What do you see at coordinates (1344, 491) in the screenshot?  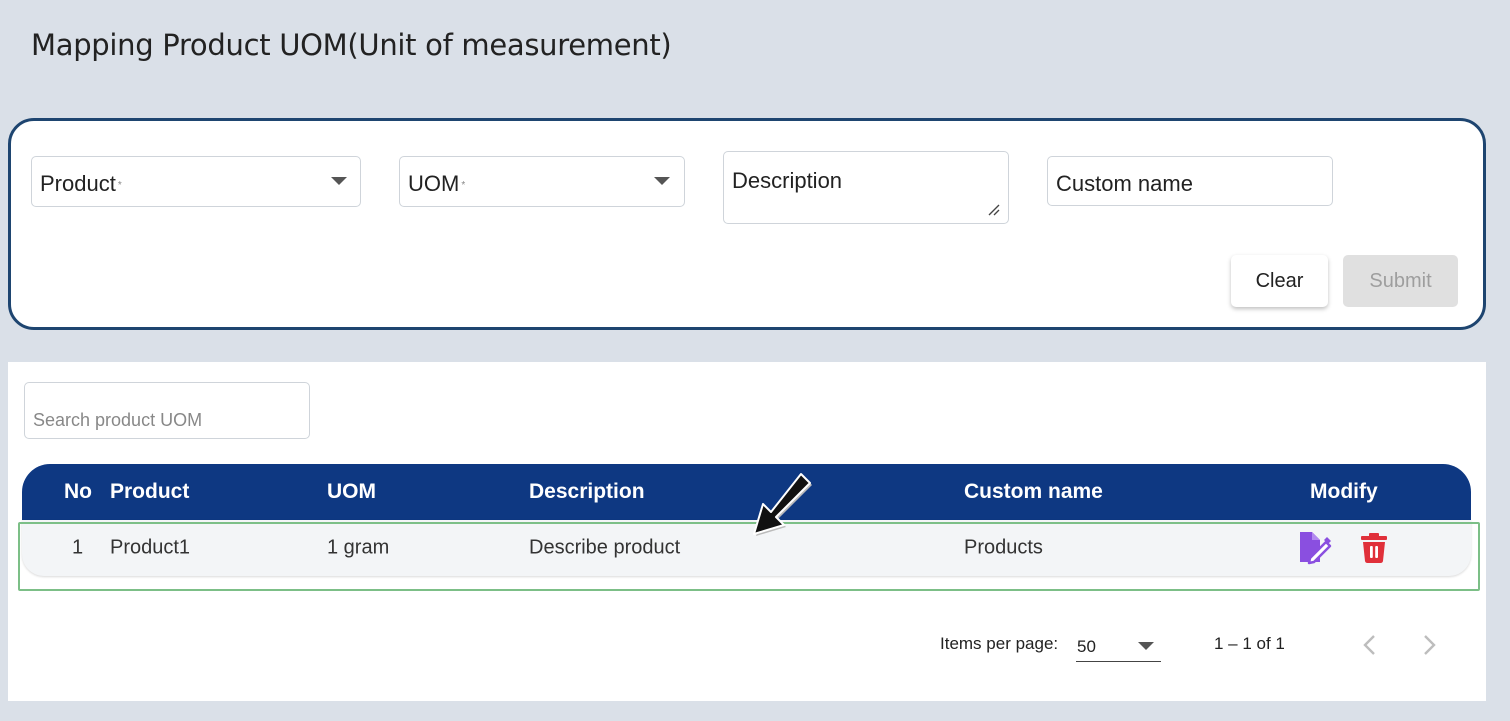 I see `column-header-modify: Modify` at bounding box center [1344, 491].